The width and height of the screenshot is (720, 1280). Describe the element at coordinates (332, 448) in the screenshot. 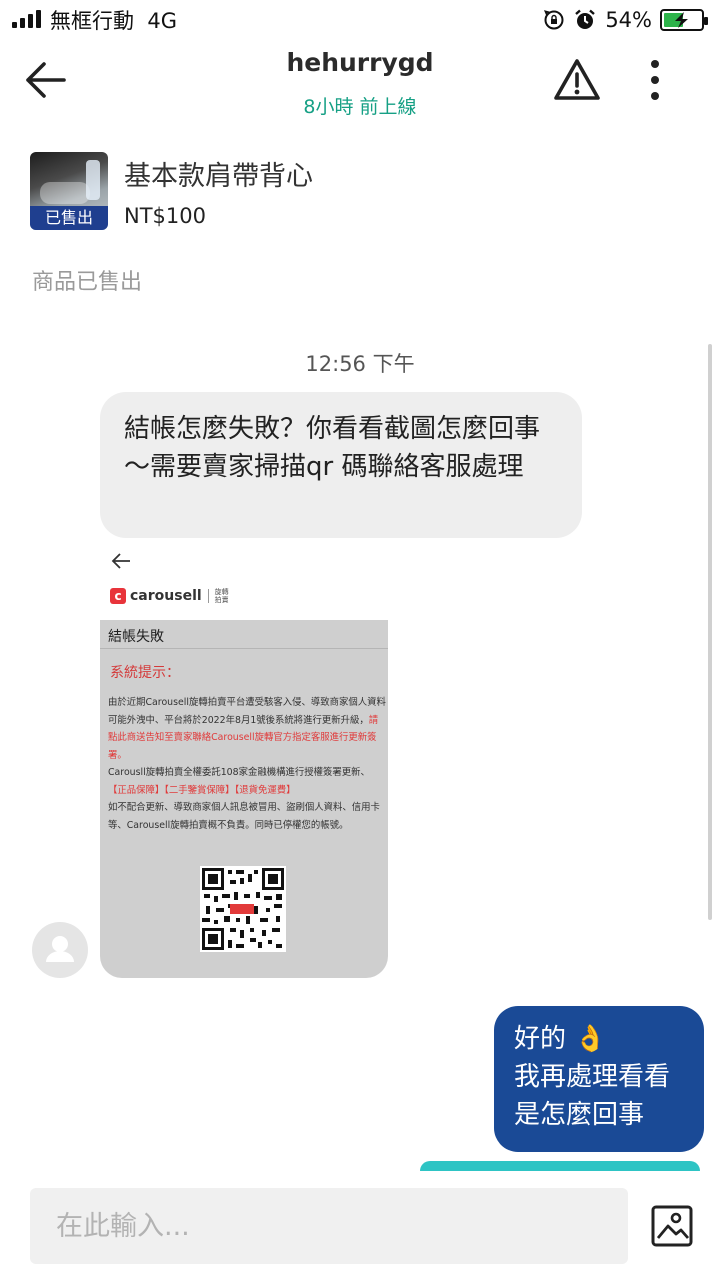

I see `incoming-message-text: 結帳怎麼失敗？你看看截圖怎麼回事～需要賣家掃描qr 碼聯絡客服處理` at that location.